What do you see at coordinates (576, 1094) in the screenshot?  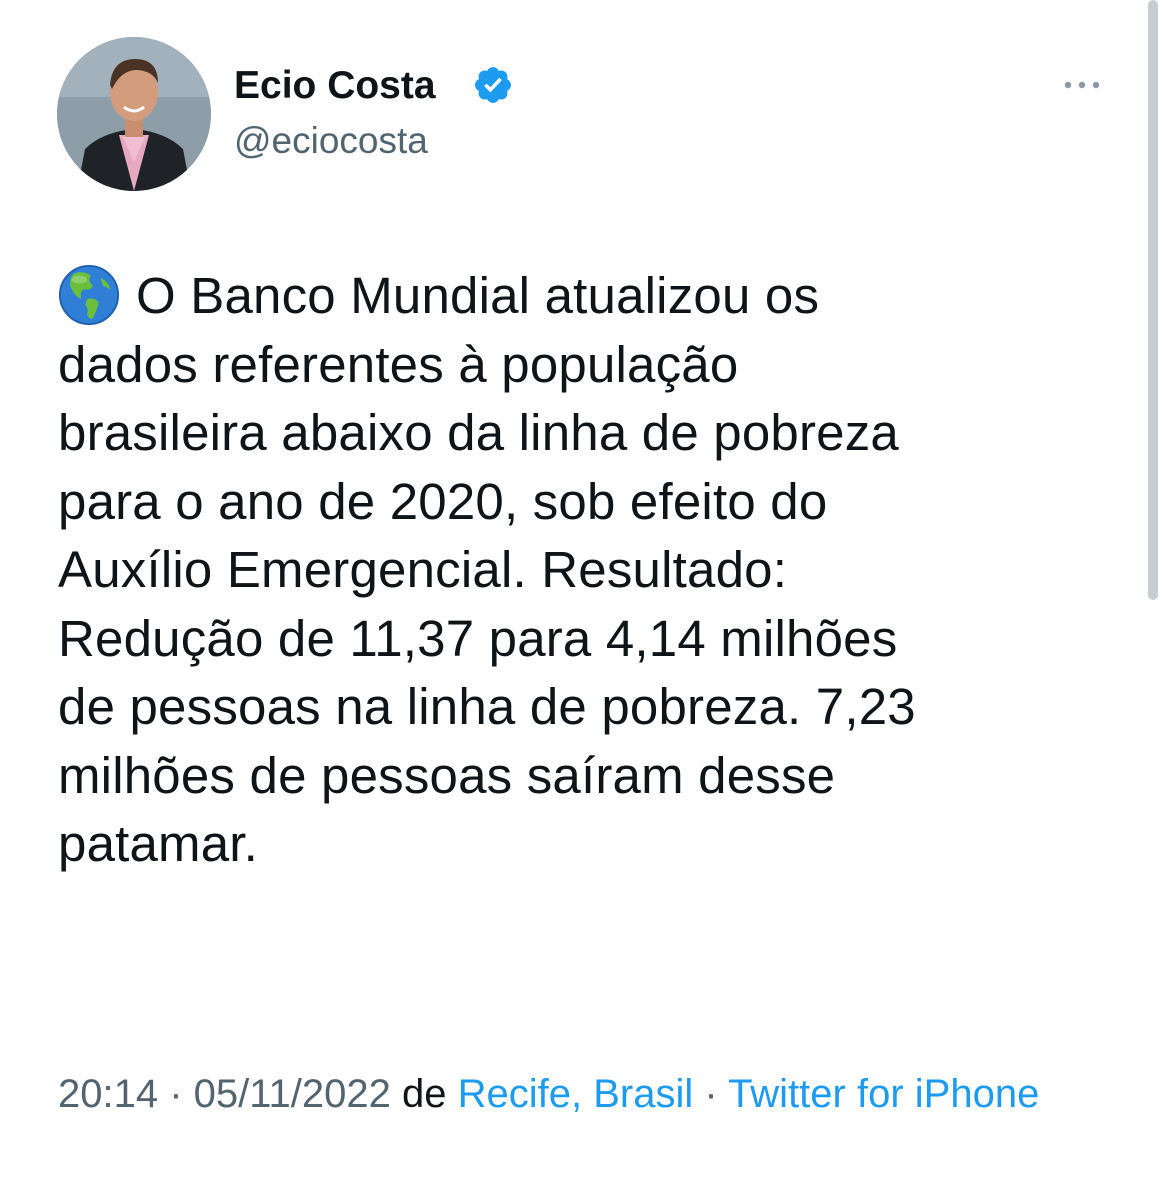 I see `tweet-location-link: Recife, Brasil` at bounding box center [576, 1094].